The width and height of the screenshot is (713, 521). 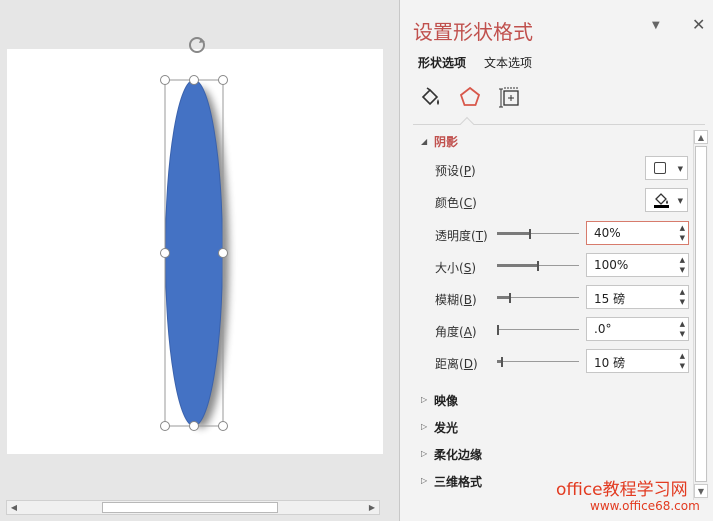 I want to click on size-properties-icon, so click(x=510, y=97).